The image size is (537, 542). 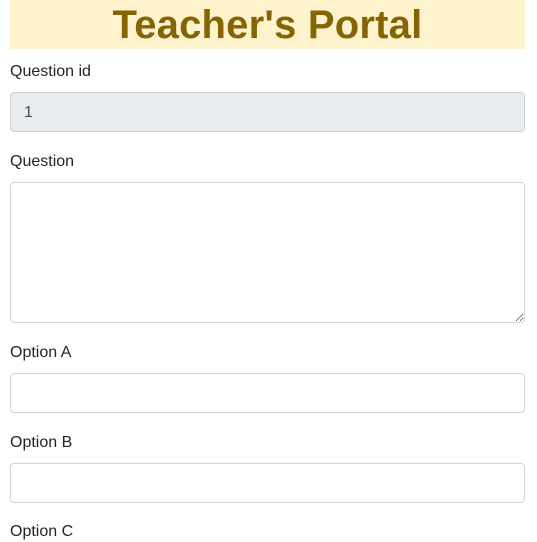 What do you see at coordinates (28, 112) in the screenshot?
I see `question-id-value: 1` at bounding box center [28, 112].